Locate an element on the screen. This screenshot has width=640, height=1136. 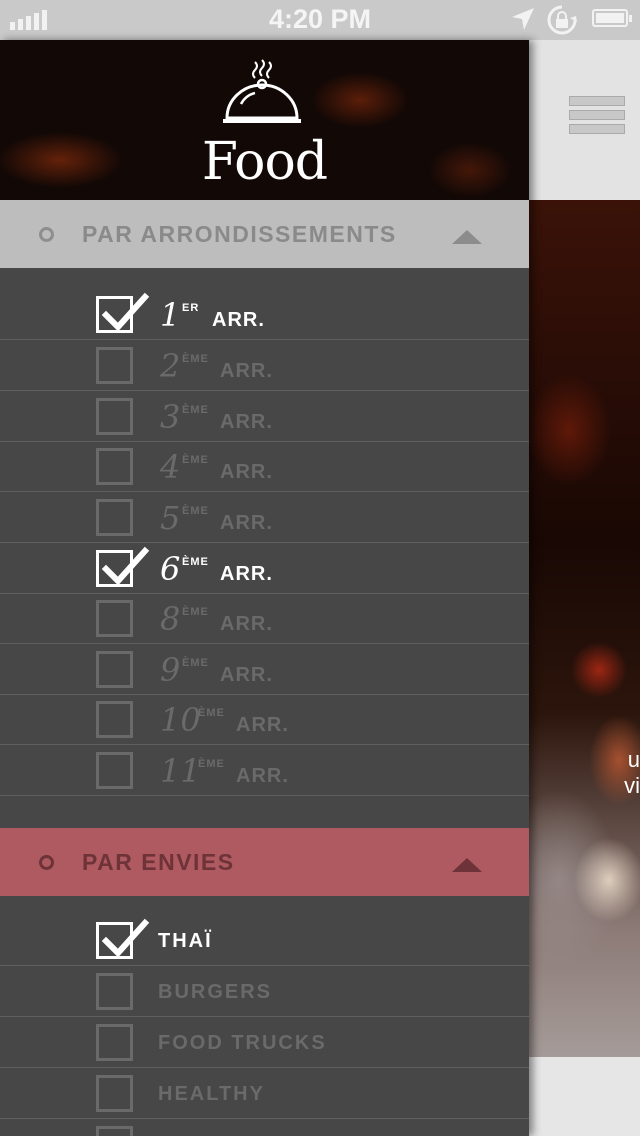
arrondissement-row: 3 ÈME ARR. is located at coordinates (264, 417).